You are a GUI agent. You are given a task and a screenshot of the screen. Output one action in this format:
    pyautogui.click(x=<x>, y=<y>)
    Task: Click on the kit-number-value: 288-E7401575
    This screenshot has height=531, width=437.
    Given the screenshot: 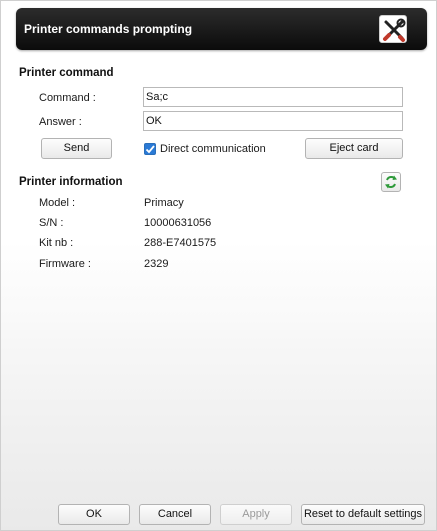 What is the action you would take?
    pyautogui.click(x=180, y=243)
    